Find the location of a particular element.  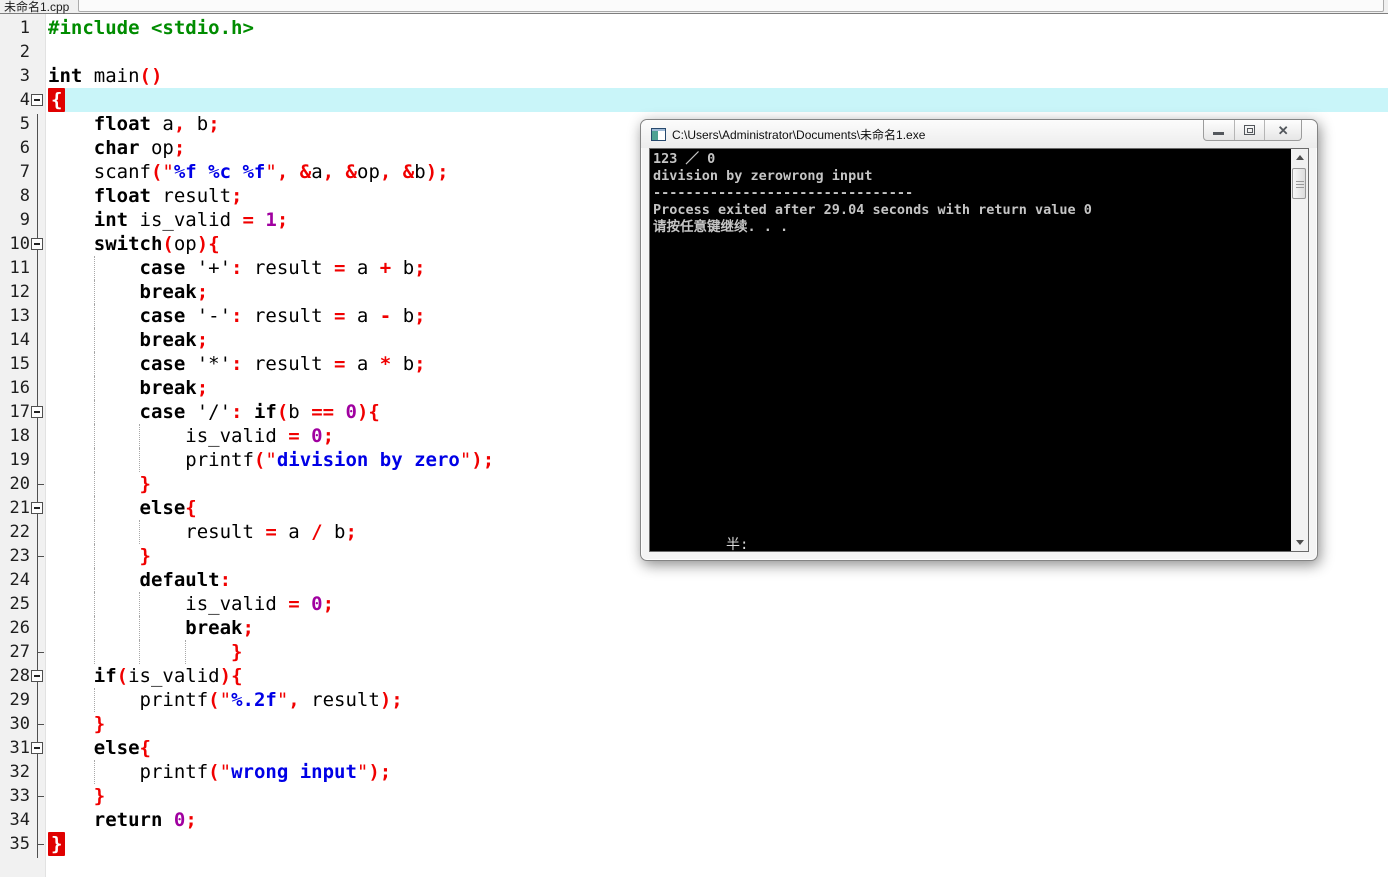

scrollbar-thumb is located at coordinates (1299, 183).